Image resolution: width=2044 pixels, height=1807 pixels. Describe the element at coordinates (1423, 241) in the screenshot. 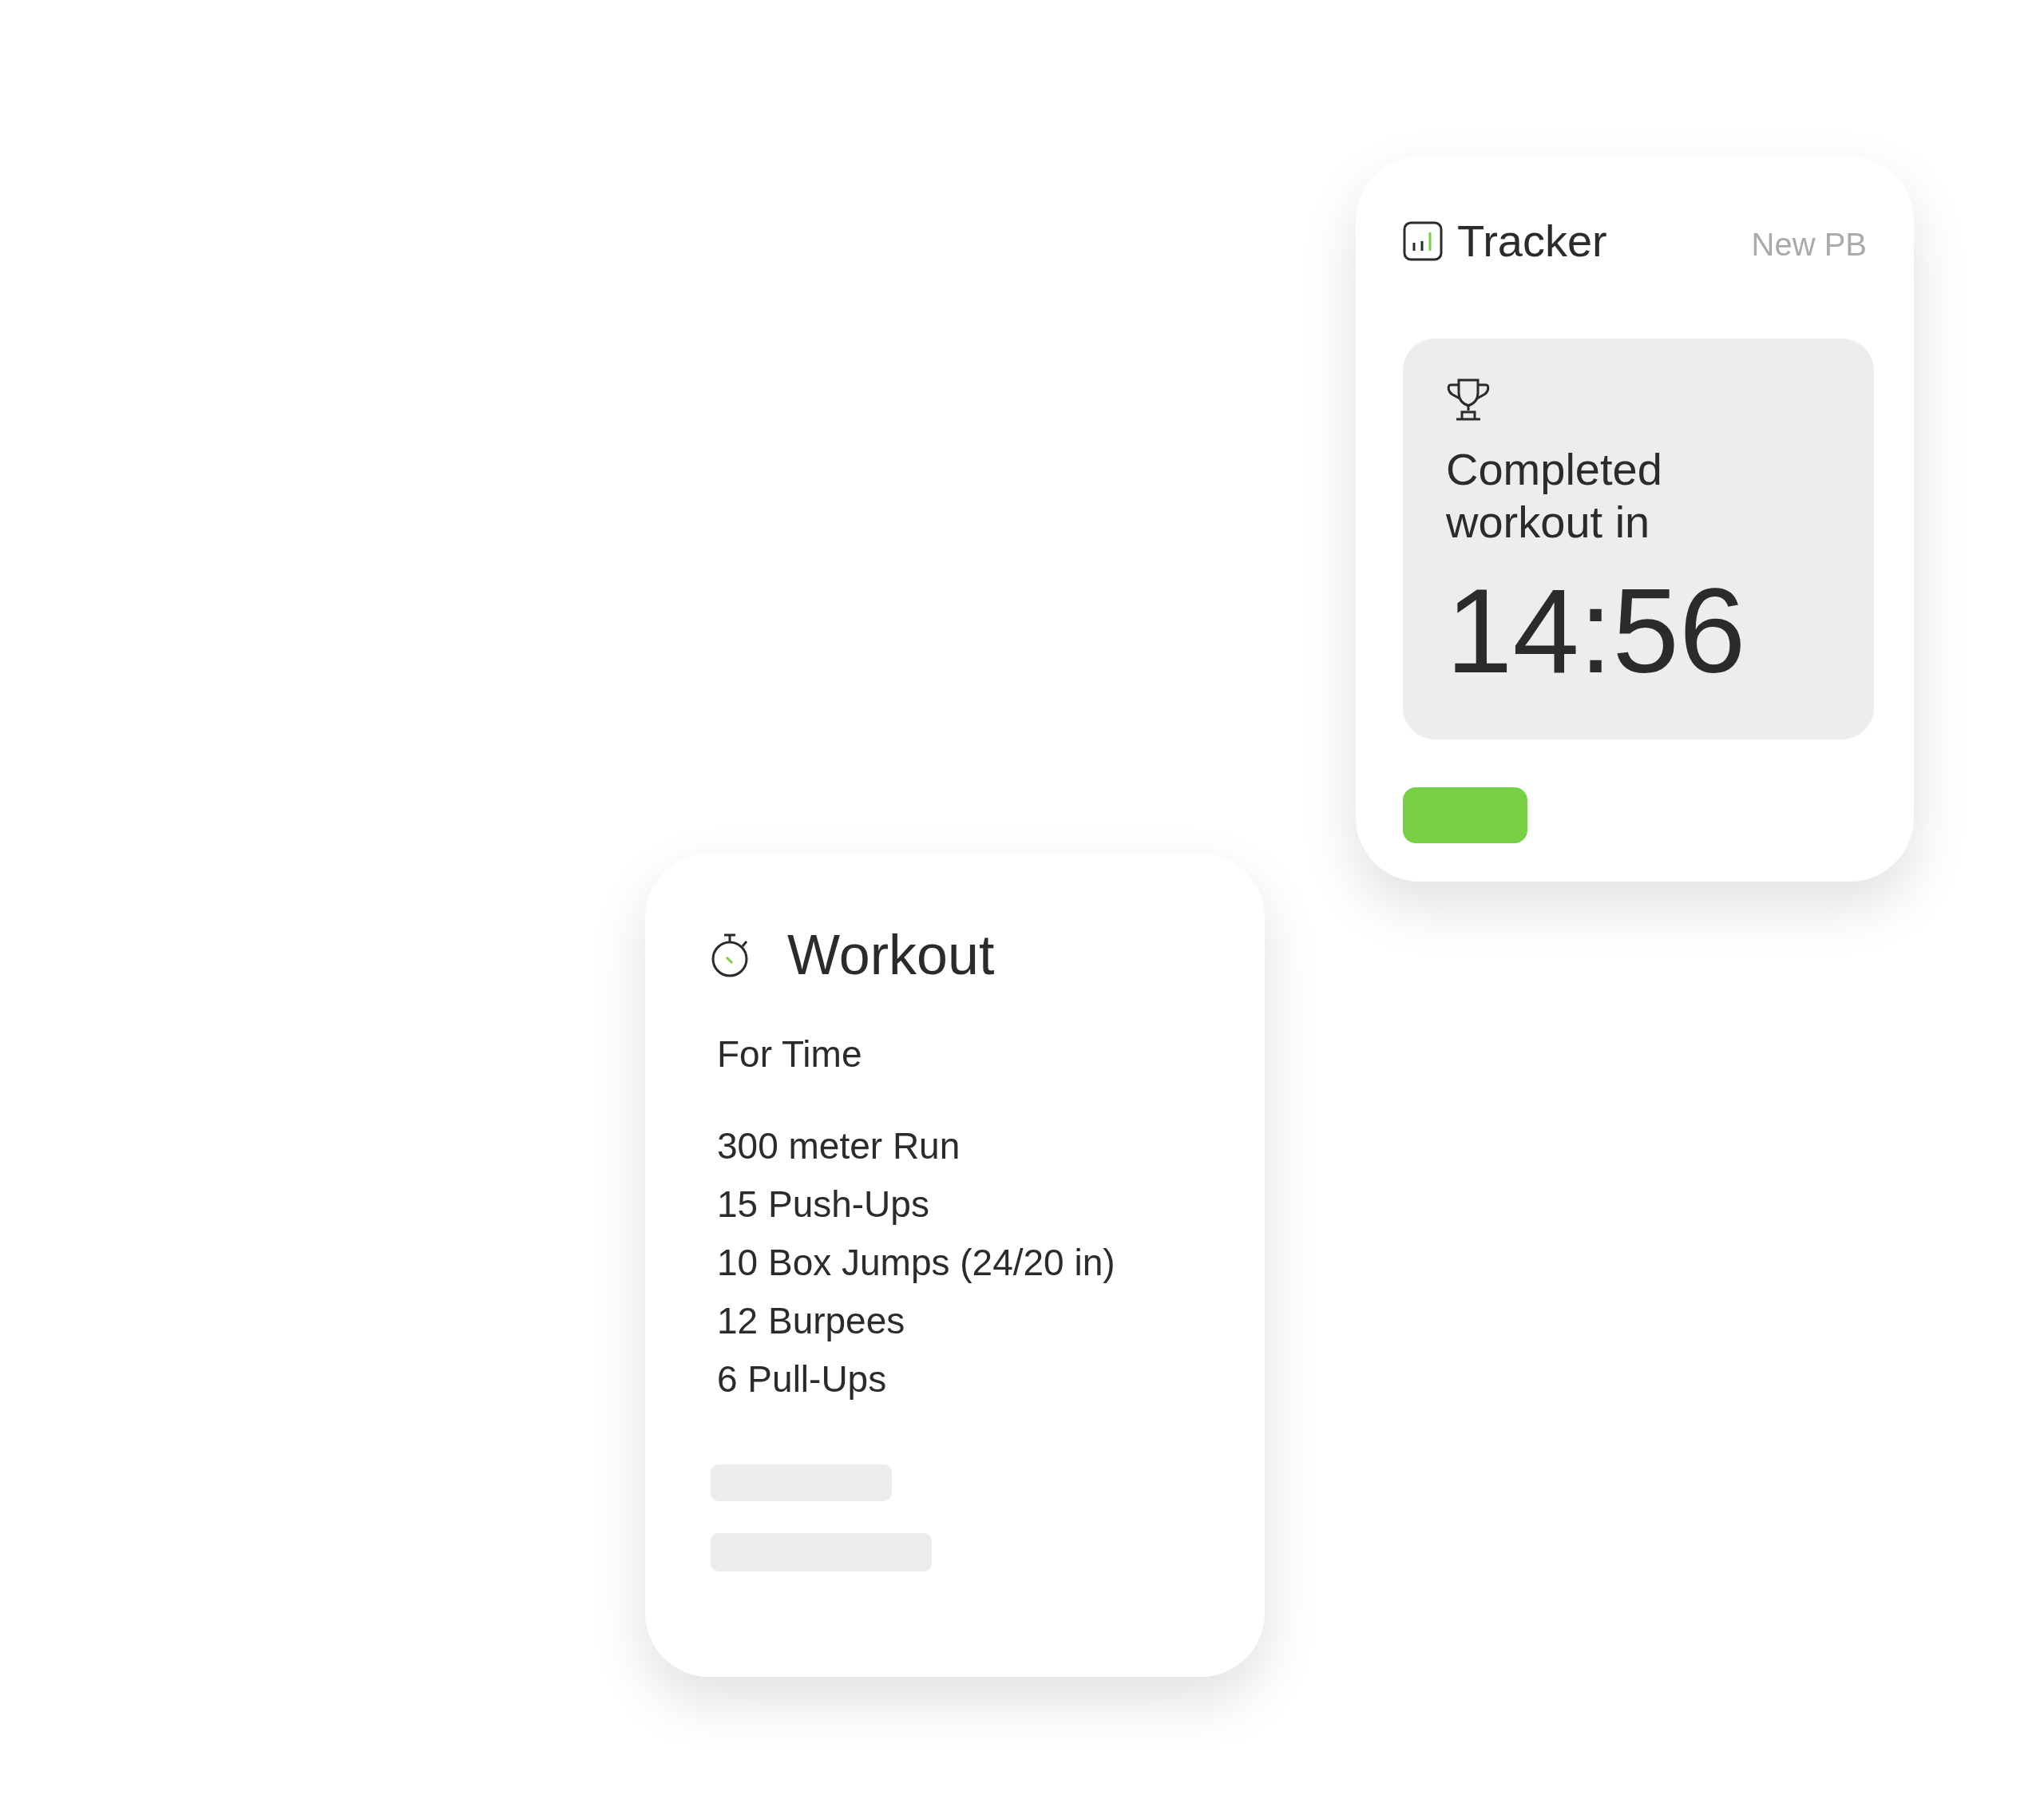

I see `bar-chart-icon` at that location.